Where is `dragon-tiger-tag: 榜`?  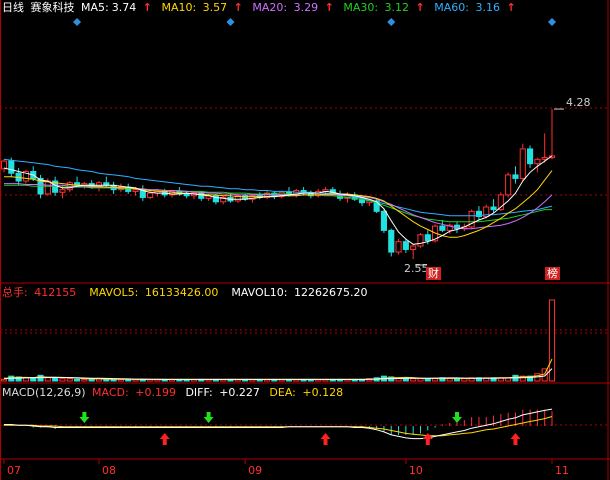
dragon-tiger-tag: 榜 is located at coordinates (552, 273).